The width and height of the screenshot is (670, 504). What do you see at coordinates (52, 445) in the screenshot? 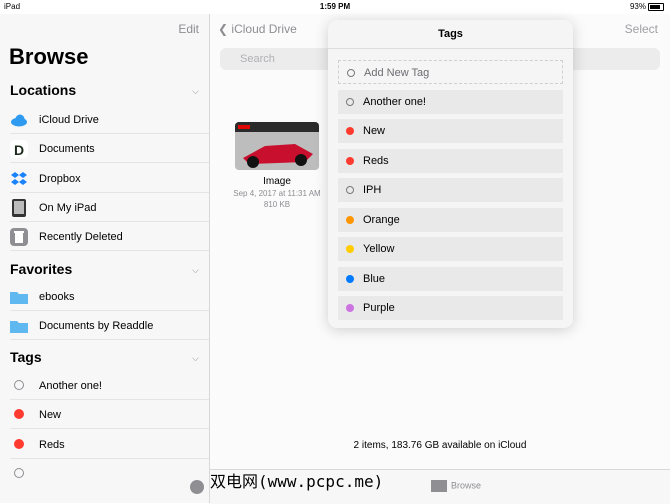
I see `sidebar-item-label: Reds` at bounding box center [52, 445].